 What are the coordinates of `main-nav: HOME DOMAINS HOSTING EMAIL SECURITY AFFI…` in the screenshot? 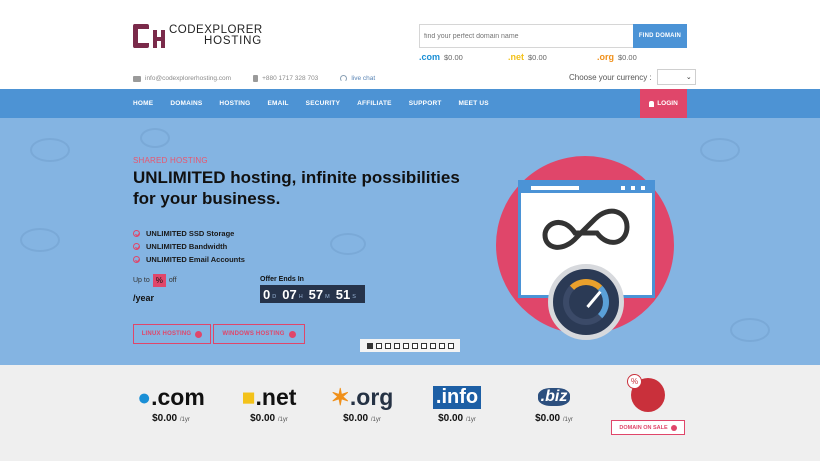 It's located at (410, 103).